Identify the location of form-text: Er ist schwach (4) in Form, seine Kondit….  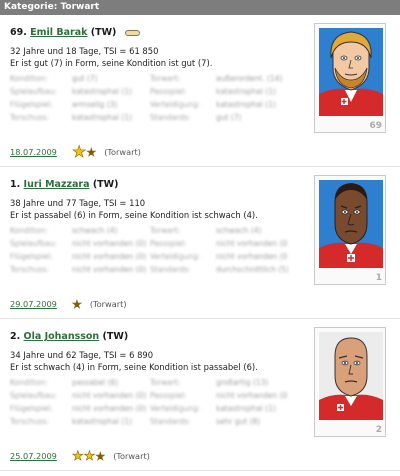
(134, 367).